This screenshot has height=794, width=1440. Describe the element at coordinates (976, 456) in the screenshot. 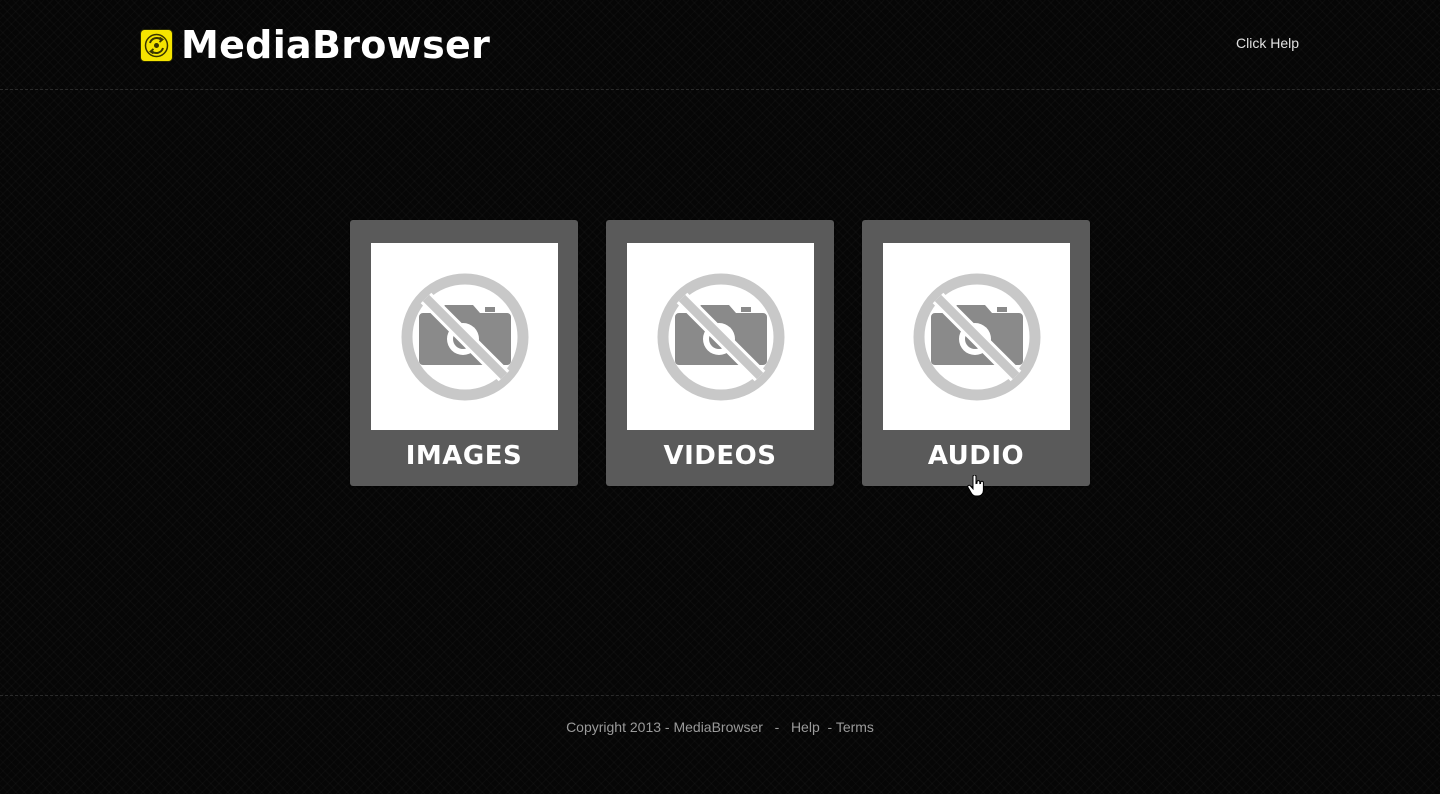

I see `tile-label: AUDIO` at that location.